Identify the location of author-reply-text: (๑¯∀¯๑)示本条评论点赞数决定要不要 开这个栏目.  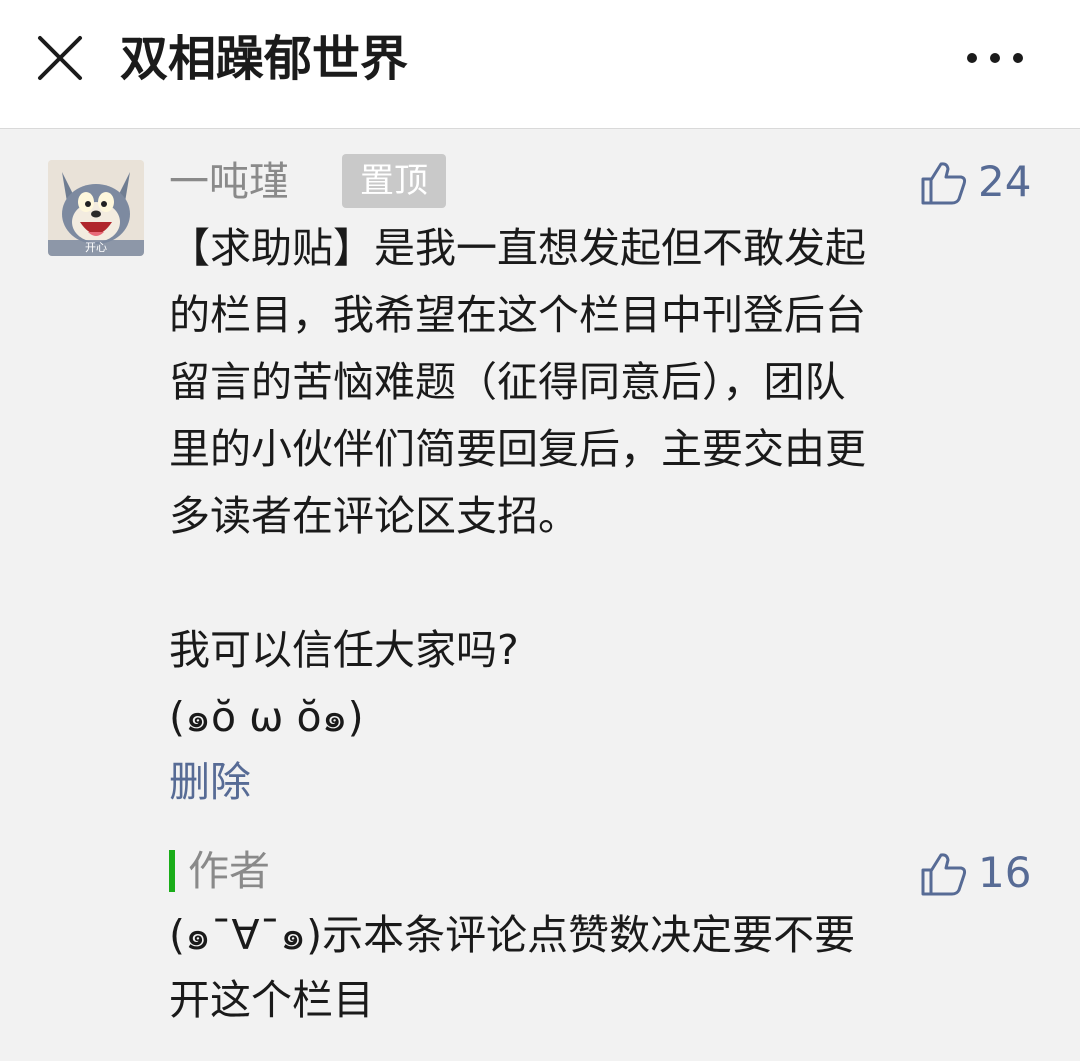
(609, 968).